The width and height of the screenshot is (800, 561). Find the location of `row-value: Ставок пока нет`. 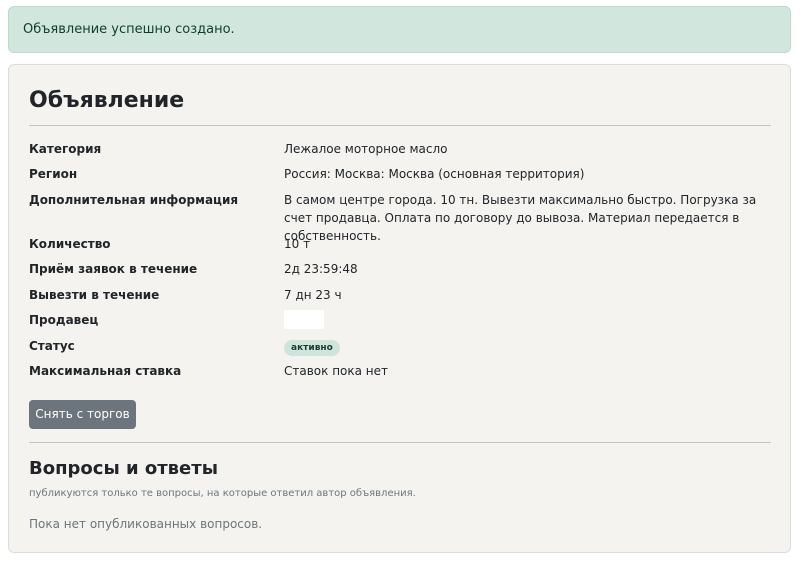

row-value: Ставок пока нет is located at coordinates (336, 371).